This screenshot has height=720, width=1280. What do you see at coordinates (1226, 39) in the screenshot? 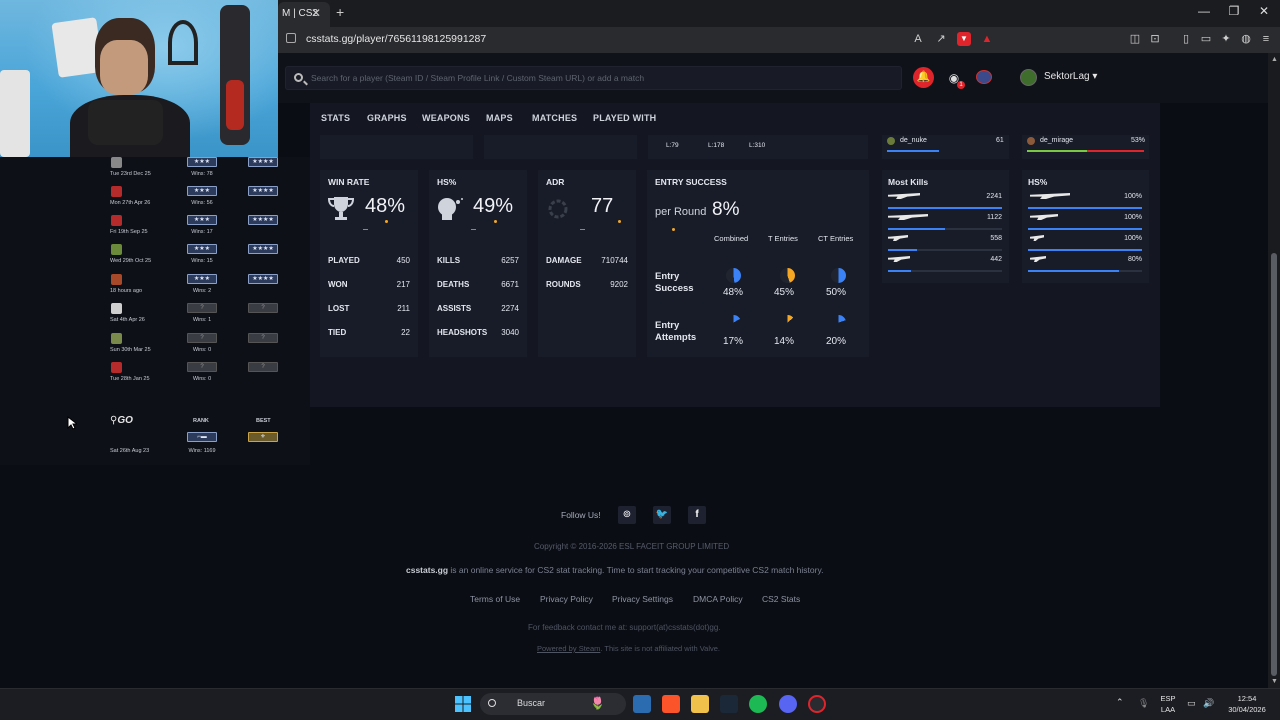
I see `leo-ai-icon: ✦` at bounding box center [1226, 39].